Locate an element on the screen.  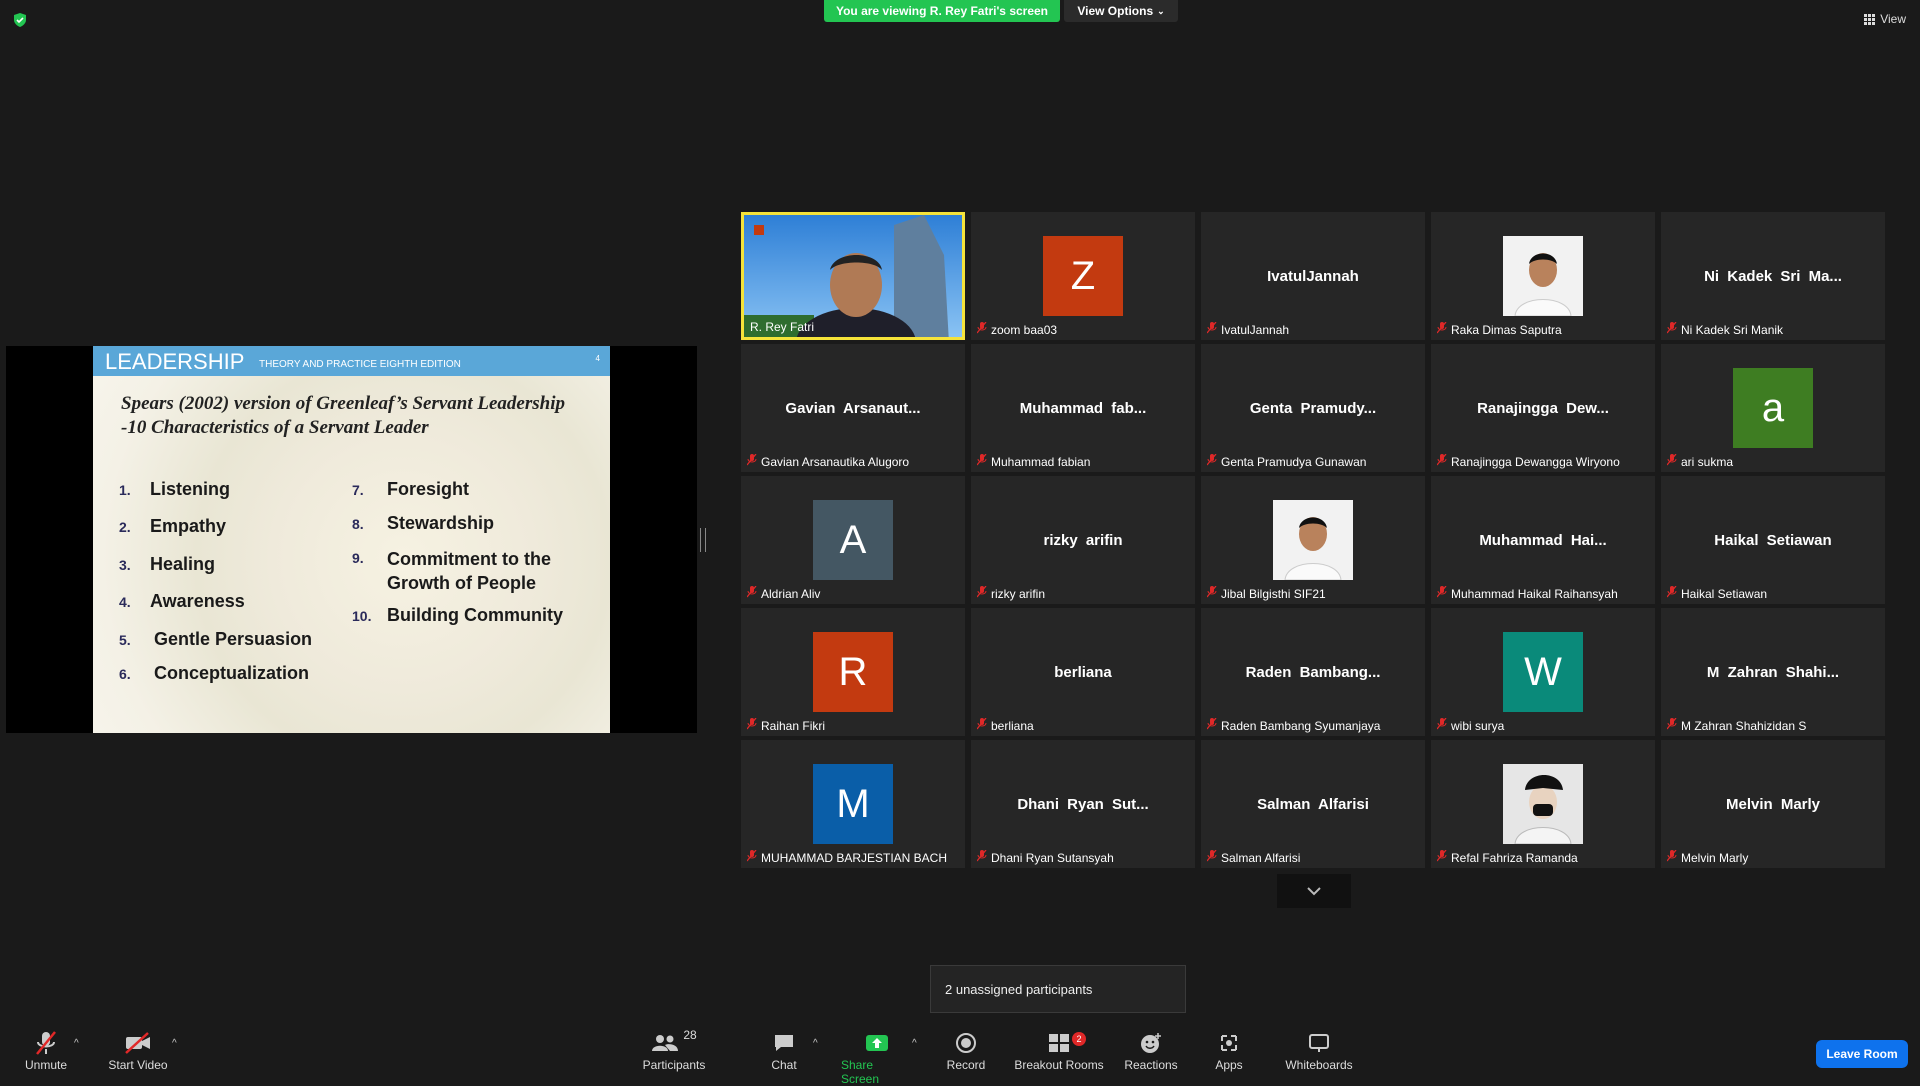
participant-display-name: Melvin Marly is located at coordinates (1773, 804).